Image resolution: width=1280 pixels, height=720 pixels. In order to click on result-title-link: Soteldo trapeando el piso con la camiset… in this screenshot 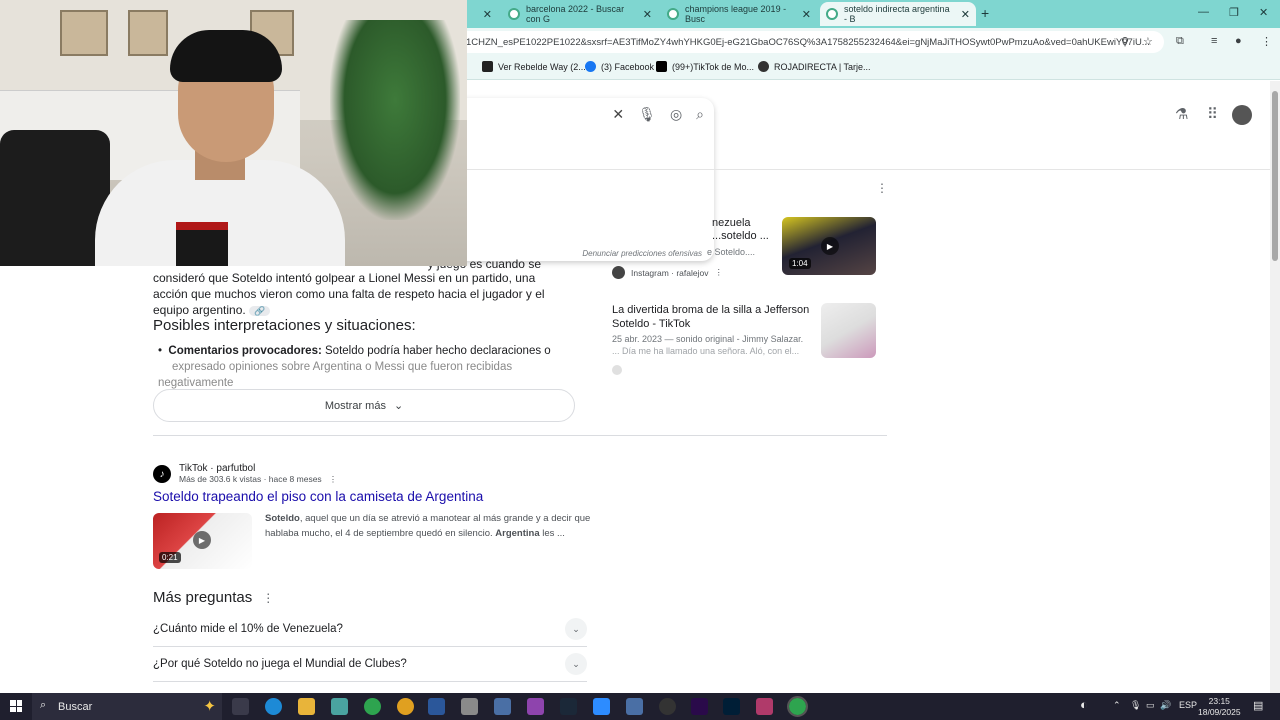, I will do `click(318, 496)`.